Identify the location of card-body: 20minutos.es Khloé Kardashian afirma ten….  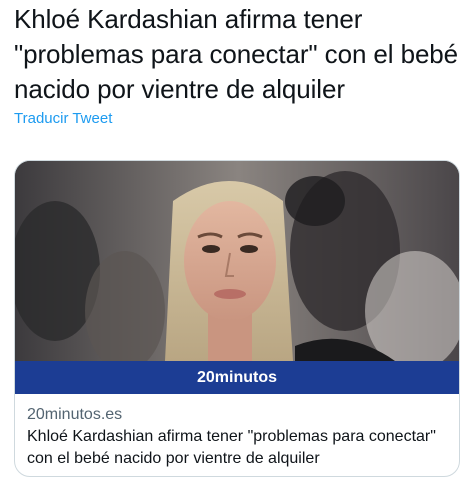
(237, 432).